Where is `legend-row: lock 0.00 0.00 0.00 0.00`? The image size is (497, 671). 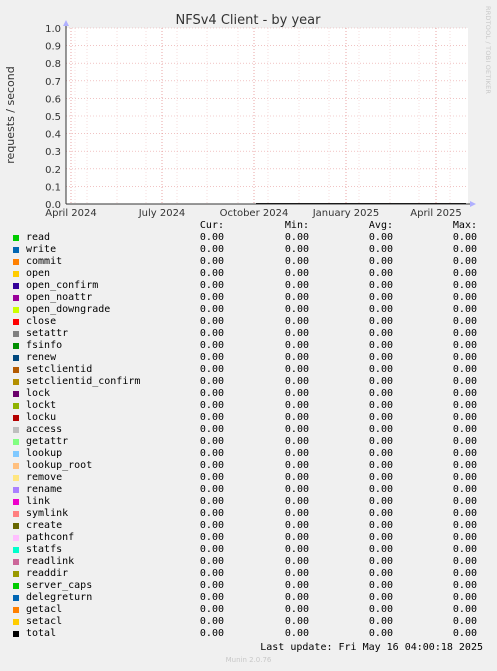 legend-row: lock 0.00 0.00 0.00 0.00 is located at coordinates (248, 394).